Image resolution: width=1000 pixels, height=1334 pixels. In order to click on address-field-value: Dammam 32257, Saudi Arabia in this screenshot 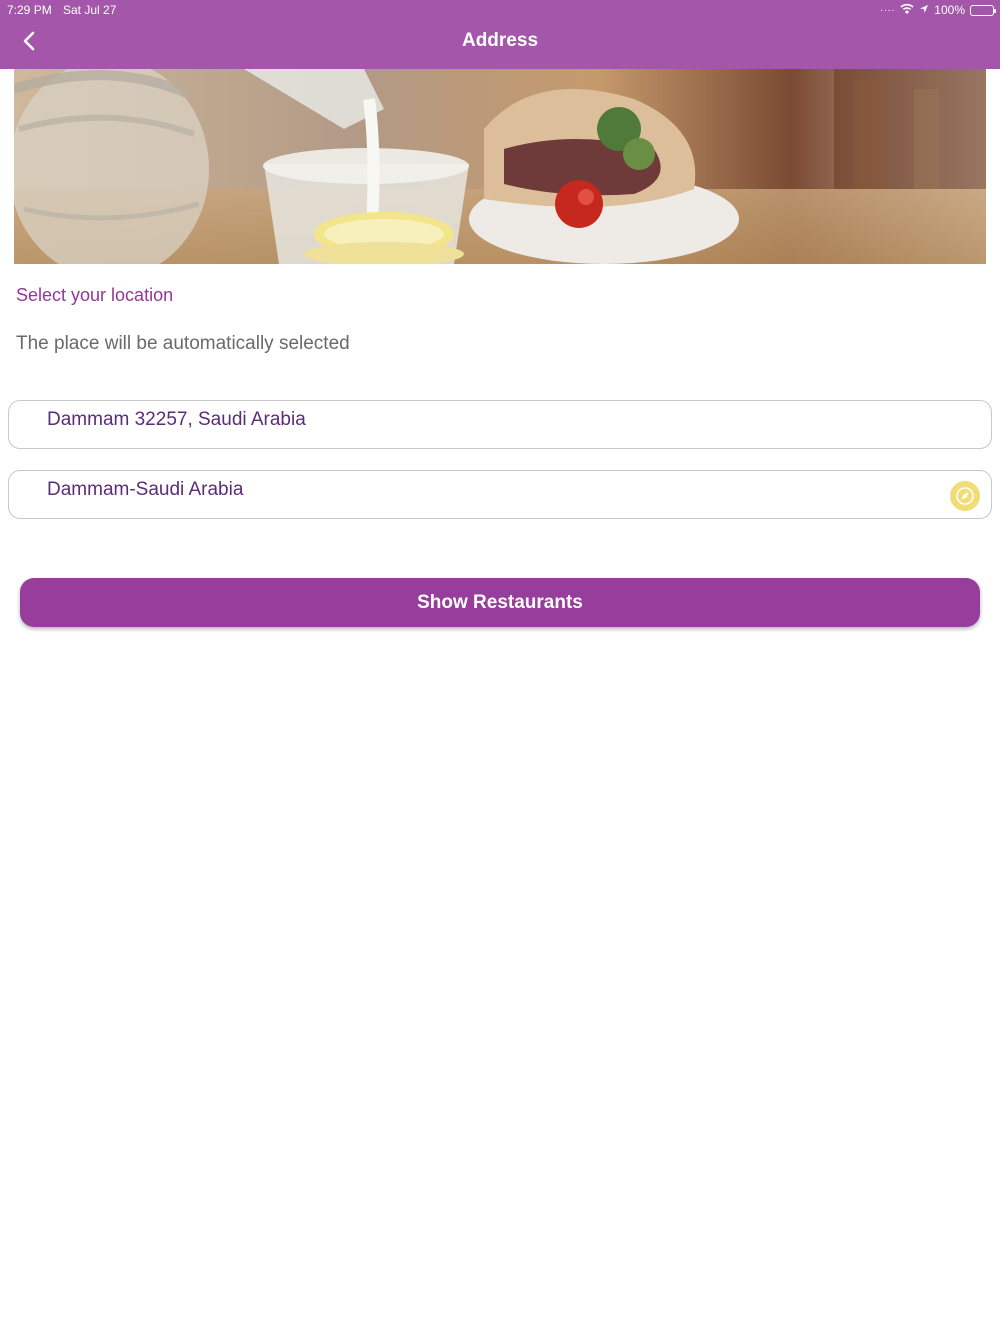, I will do `click(176, 419)`.